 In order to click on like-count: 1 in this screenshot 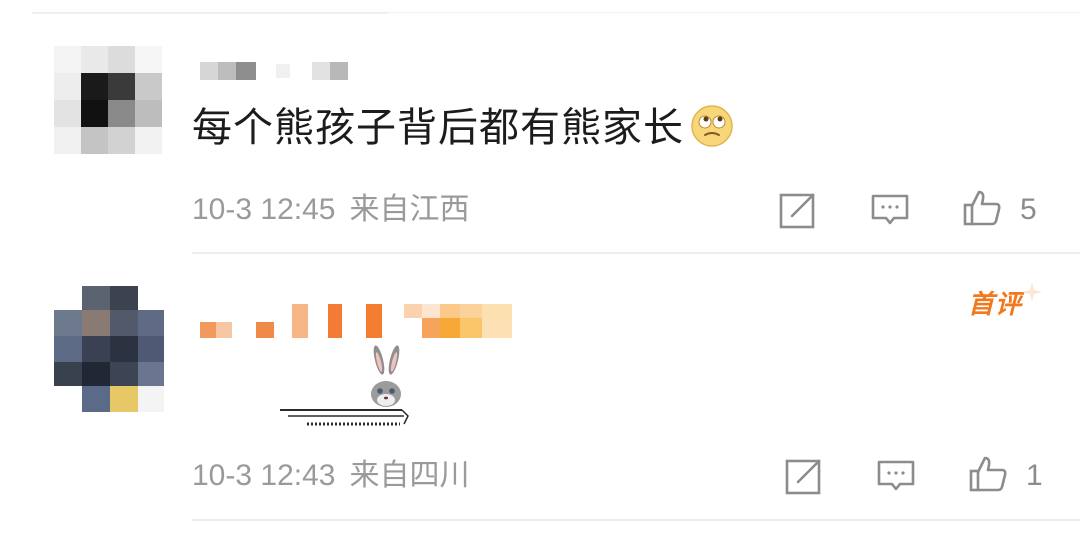, I will do `click(1034, 475)`.